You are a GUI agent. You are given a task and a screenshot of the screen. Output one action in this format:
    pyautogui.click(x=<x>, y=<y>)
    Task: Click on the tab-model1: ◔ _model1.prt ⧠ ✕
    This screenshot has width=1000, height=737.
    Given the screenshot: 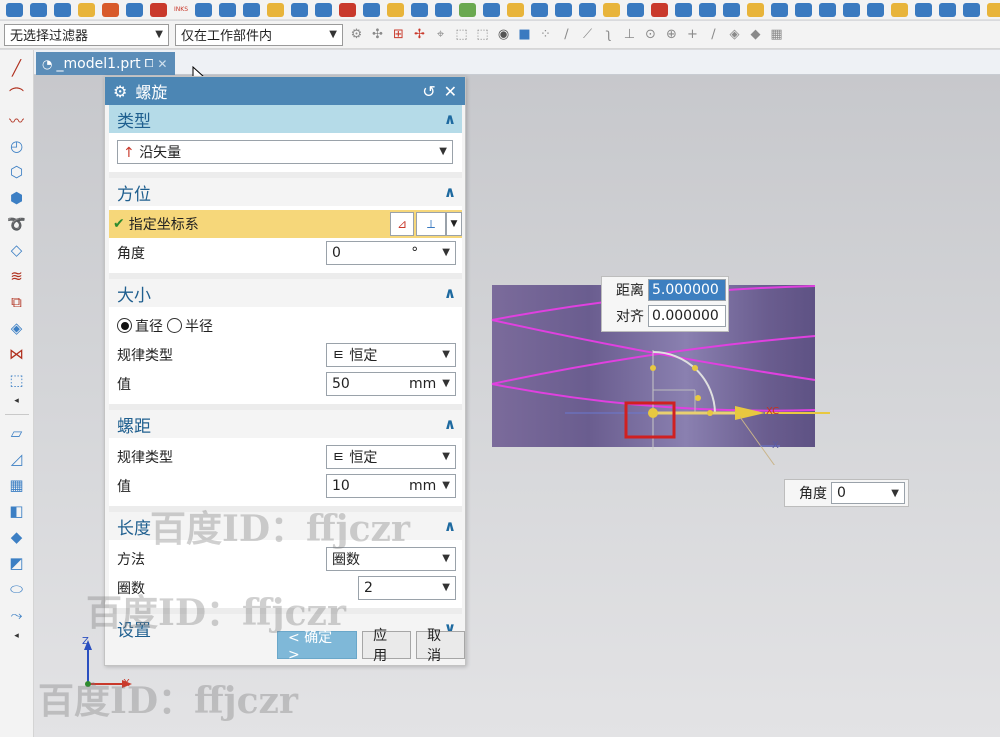 What is the action you would take?
    pyautogui.click(x=106, y=63)
    